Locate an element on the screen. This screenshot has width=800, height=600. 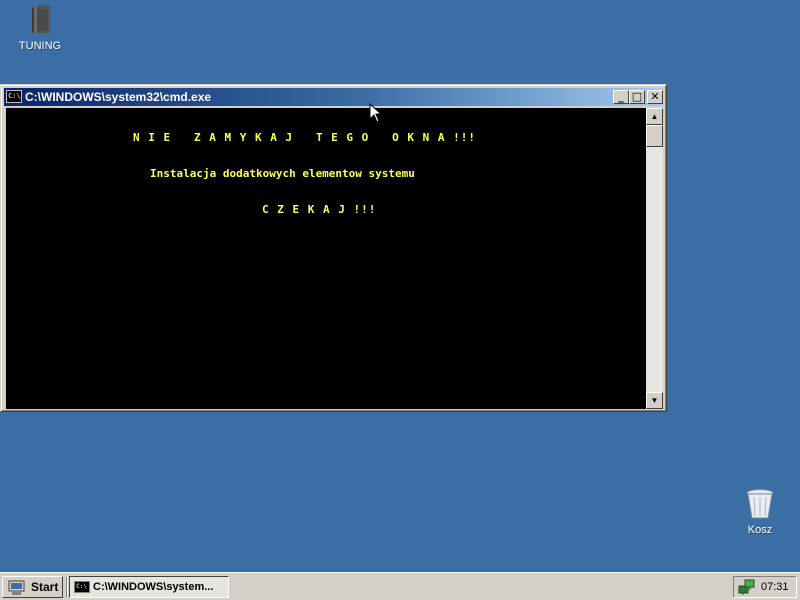
maximize-button: □ is located at coordinates (637, 97).